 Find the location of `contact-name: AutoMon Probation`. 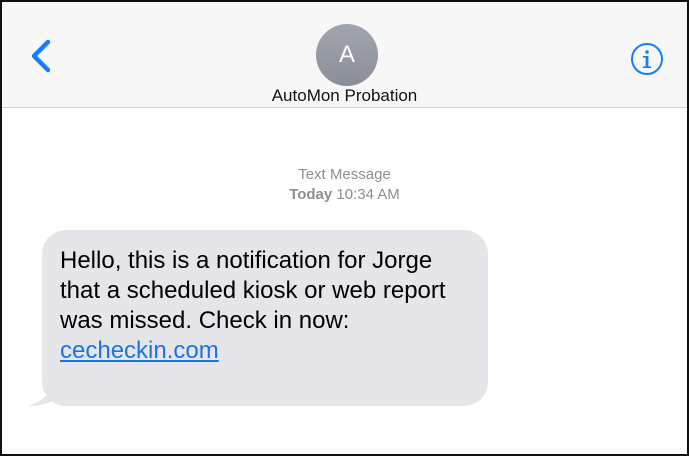

contact-name: AutoMon Probation is located at coordinates (344, 96).